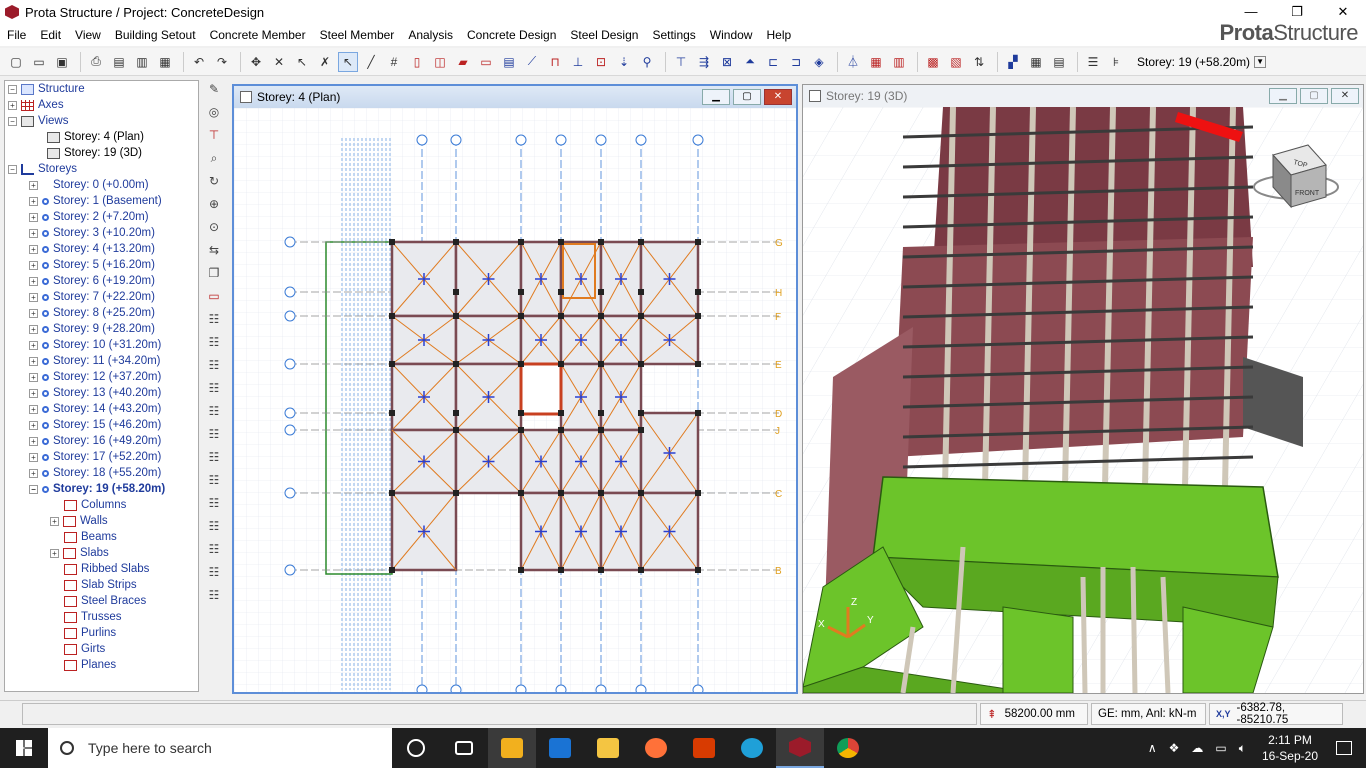 The width and height of the screenshot is (1366, 768). Describe the element at coordinates (88, 35) in the screenshot. I see `menu-view: View` at that location.